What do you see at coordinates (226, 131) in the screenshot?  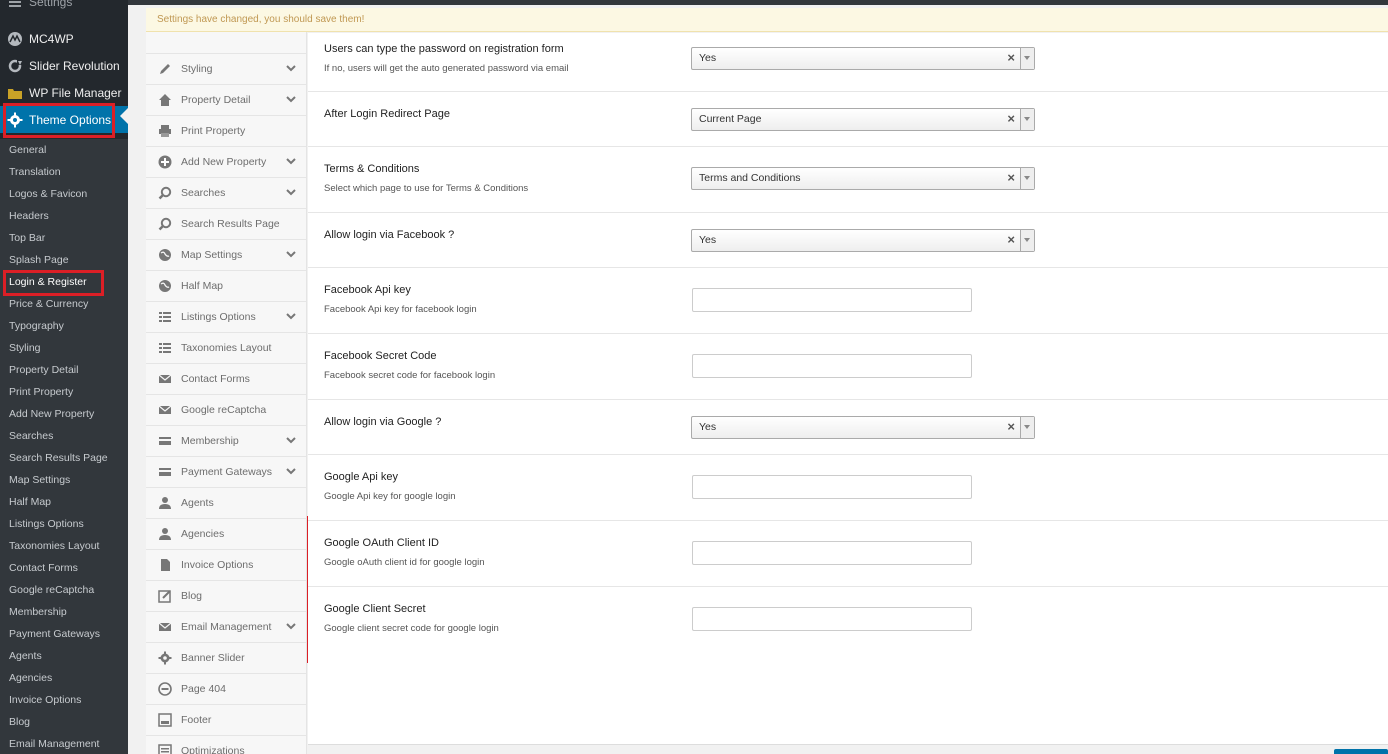 I see `menu-item-print-property: Print Property` at bounding box center [226, 131].